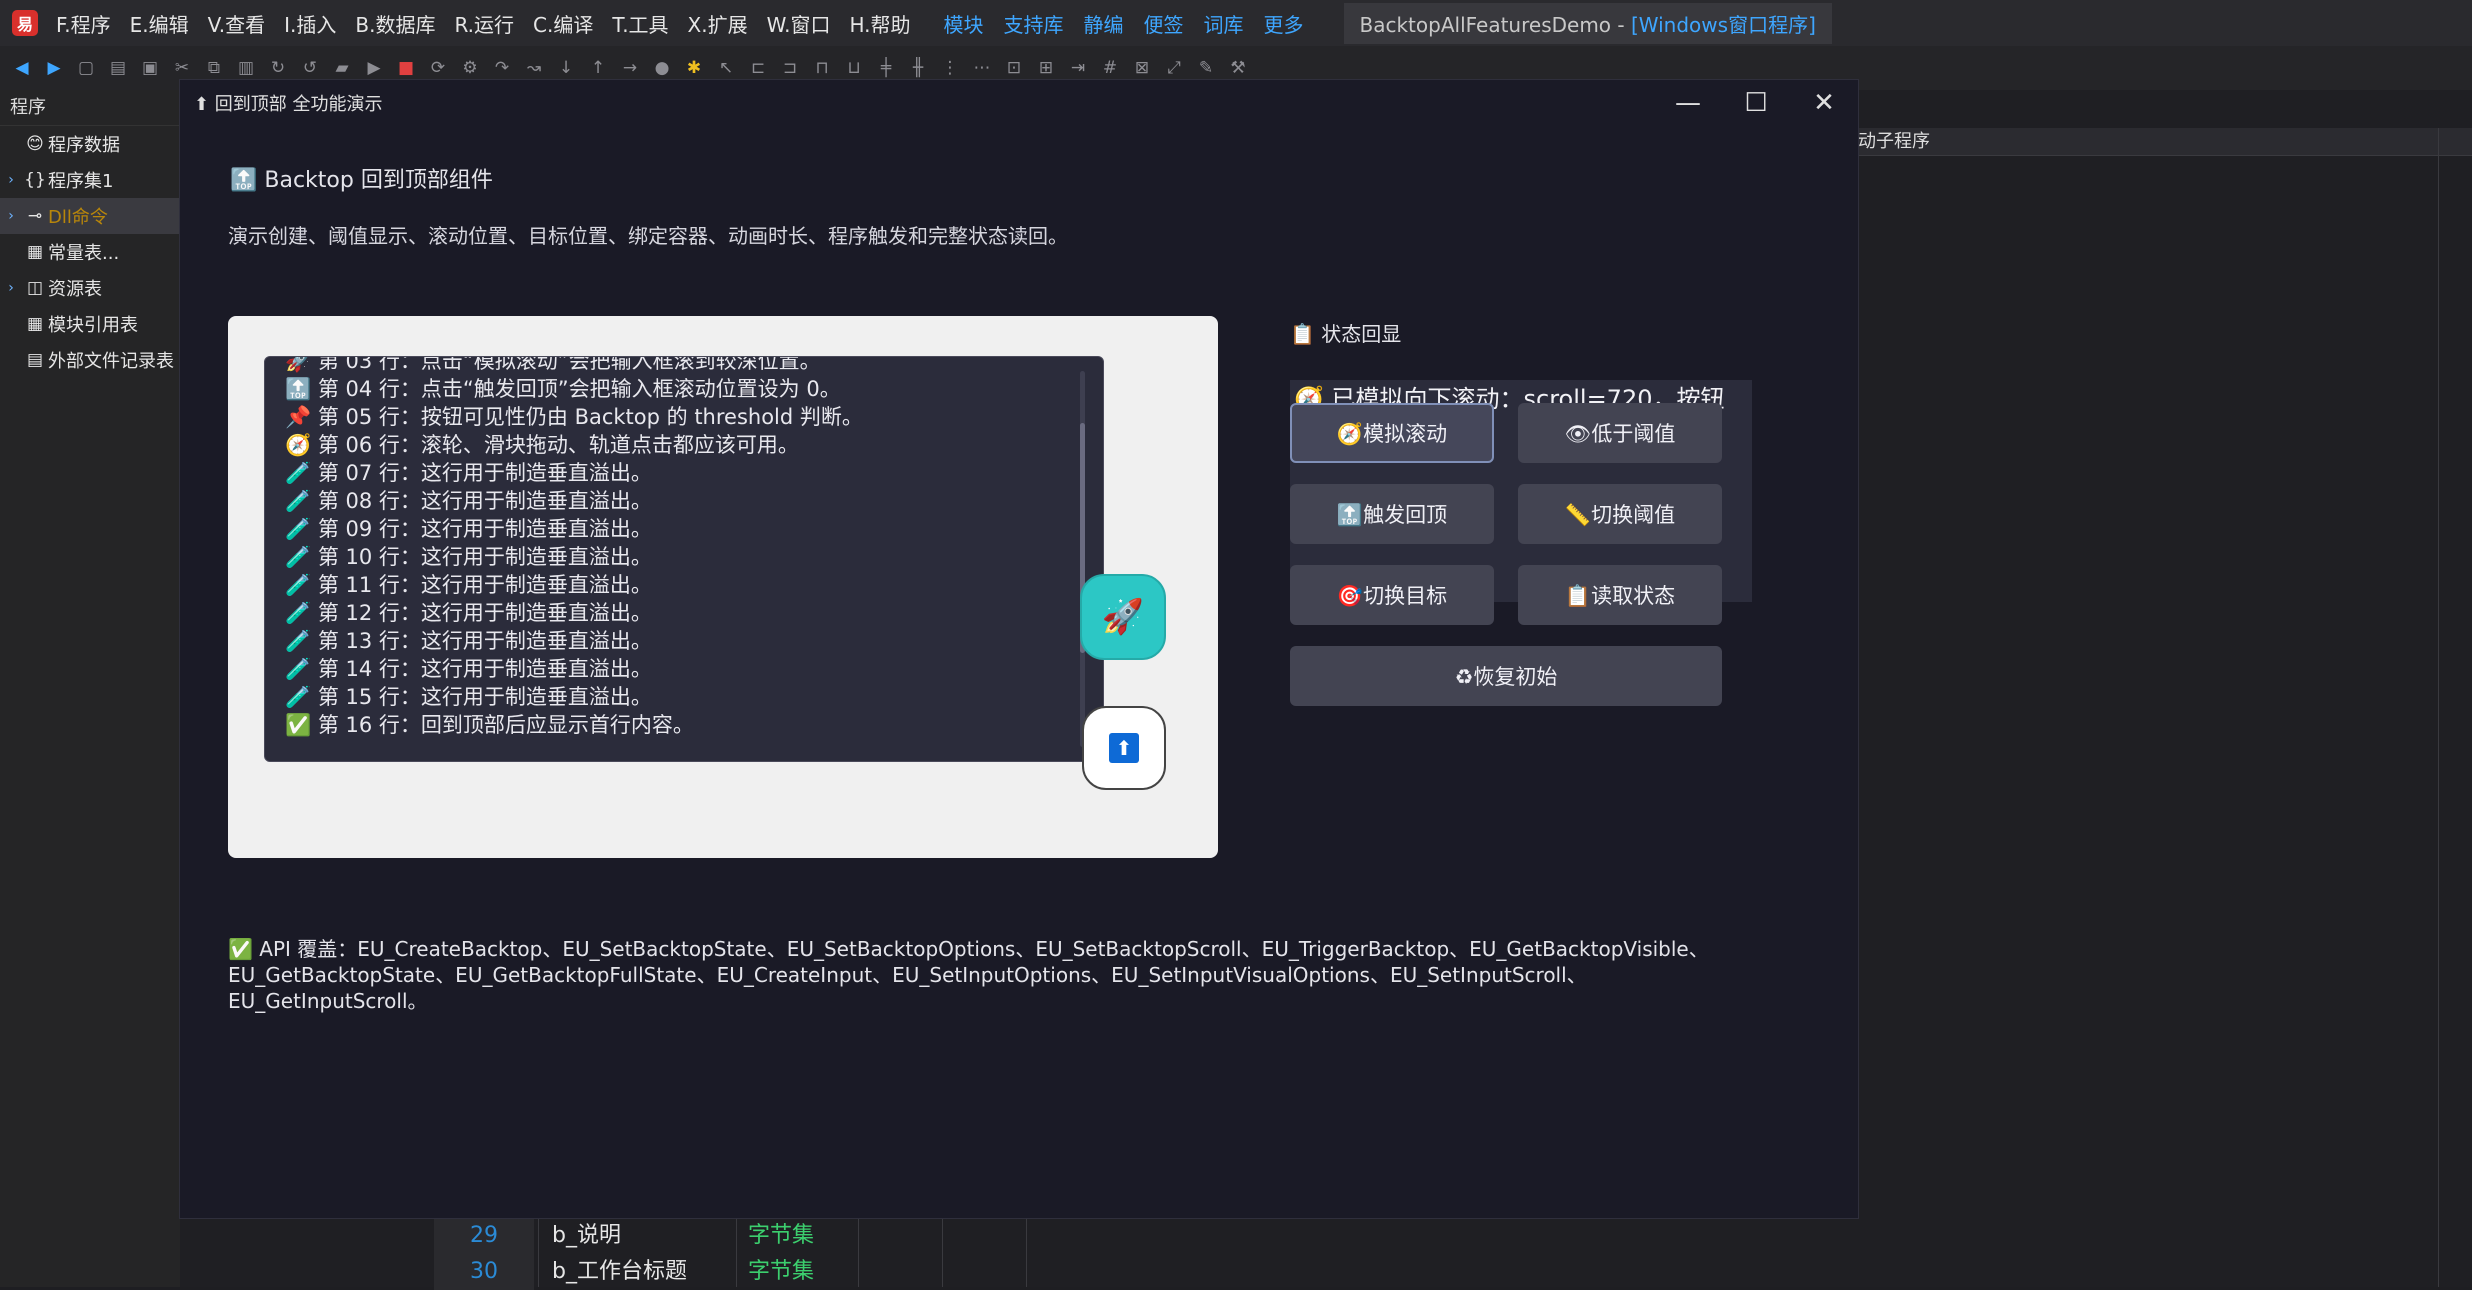 This screenshot has height=1290, width=2472. What do you see at coordinates (502, 68) in the screenshot?
I see `step-icon: ↷` at bounding box center [502, 68].